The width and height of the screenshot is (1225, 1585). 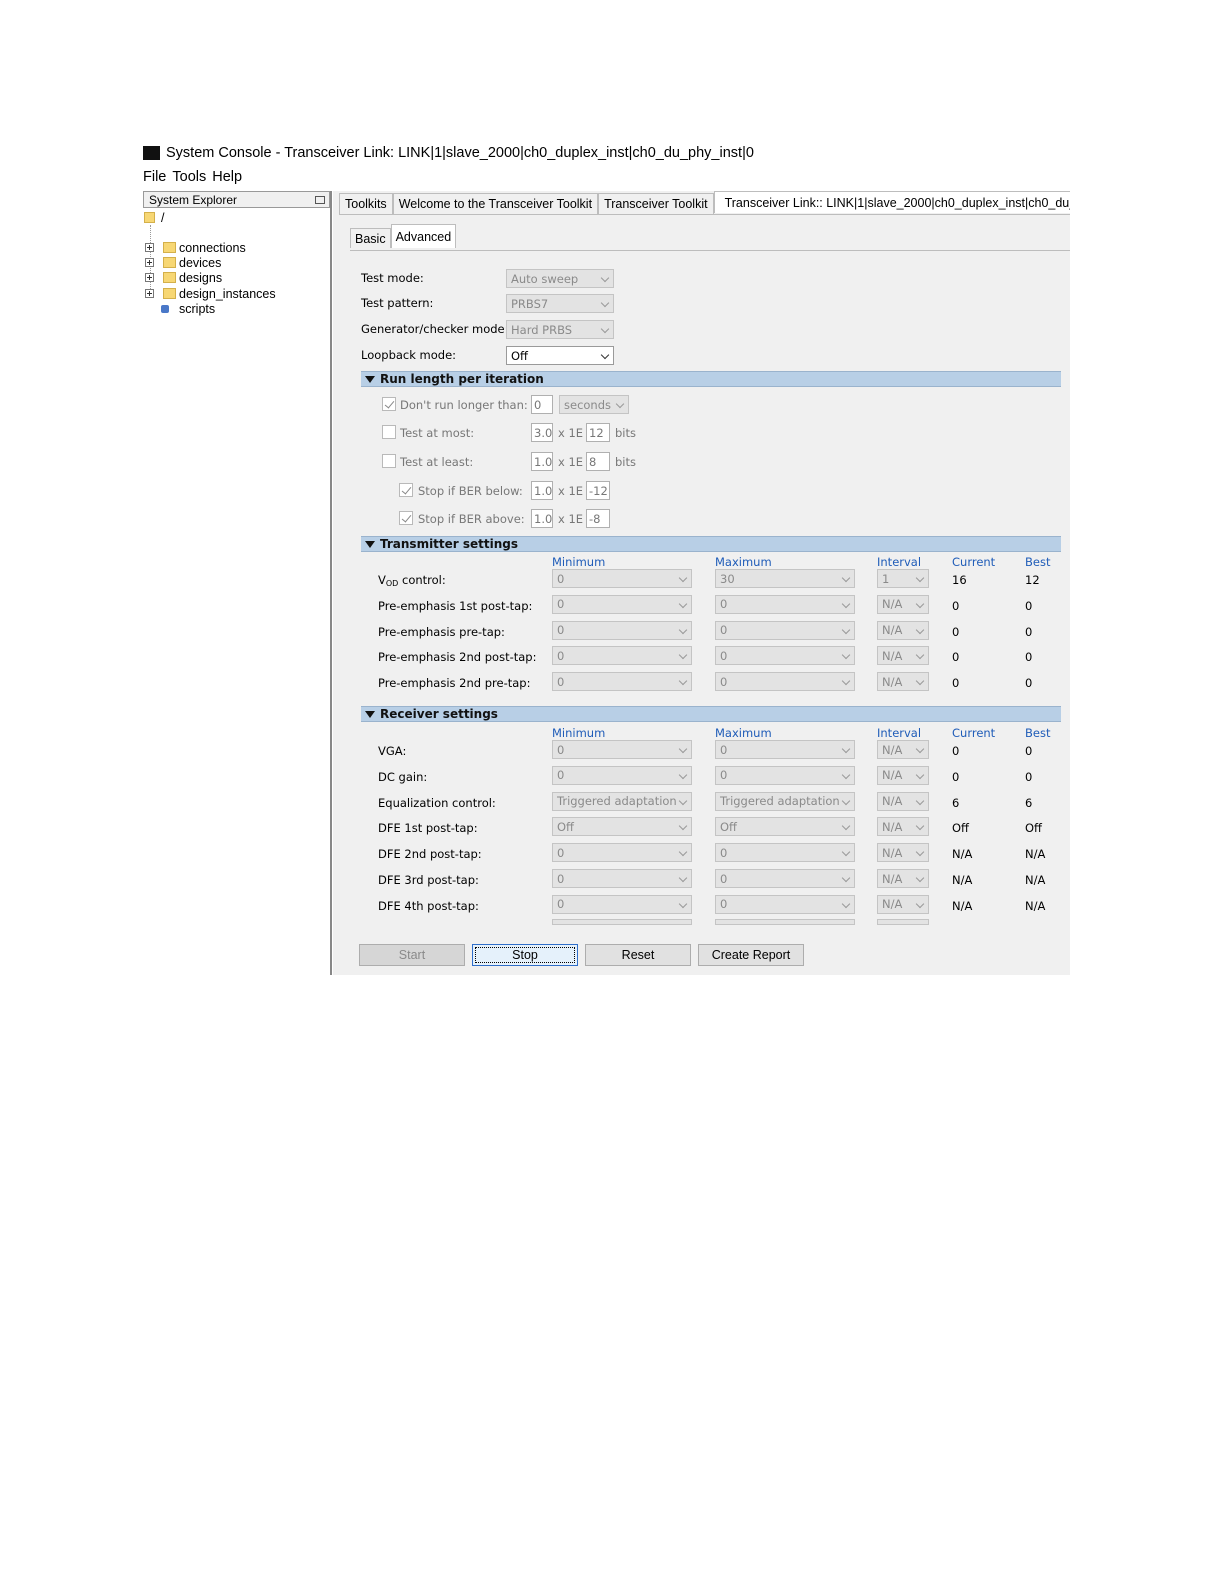 I want to click on explorer-title: System Explorer, so click(x=193, y=199).